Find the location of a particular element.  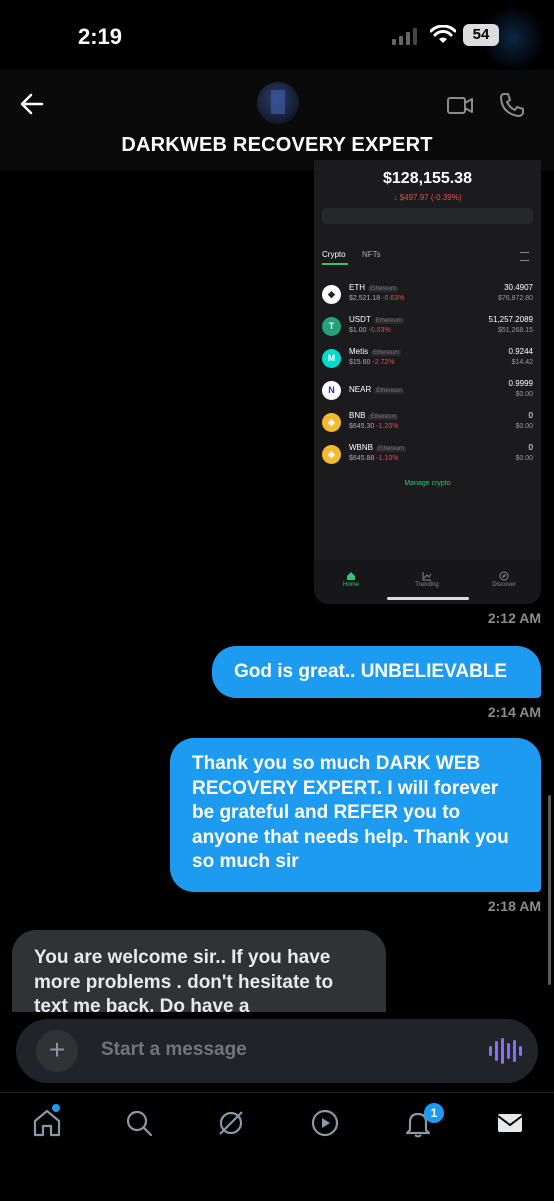

asset-amount: 51,257.2089 is located at coordinates (511, 319).